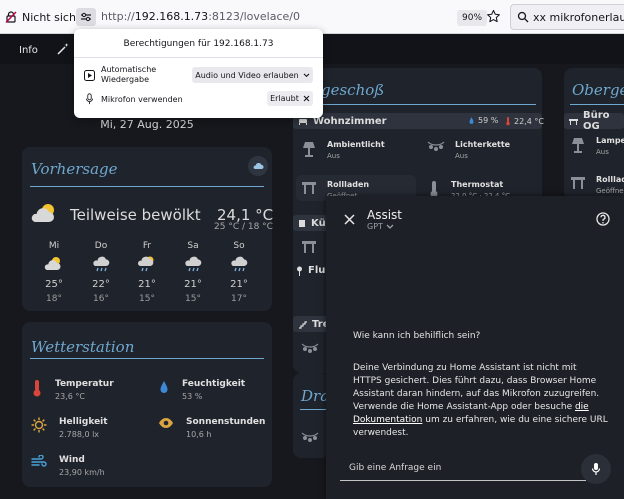 This screenshot has width=624, height=499. I want to click on insecure-lock-icon, so click(11, 17).